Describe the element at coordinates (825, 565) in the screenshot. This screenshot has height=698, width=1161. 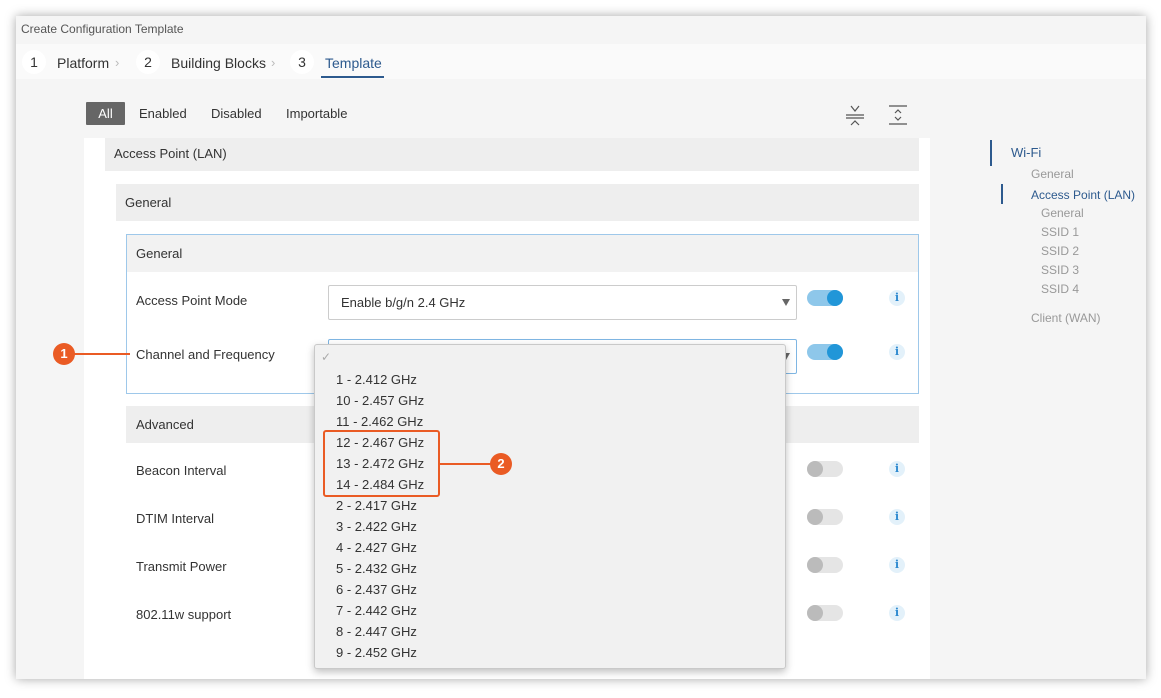
I see `transmit-power-toggle` at that location.